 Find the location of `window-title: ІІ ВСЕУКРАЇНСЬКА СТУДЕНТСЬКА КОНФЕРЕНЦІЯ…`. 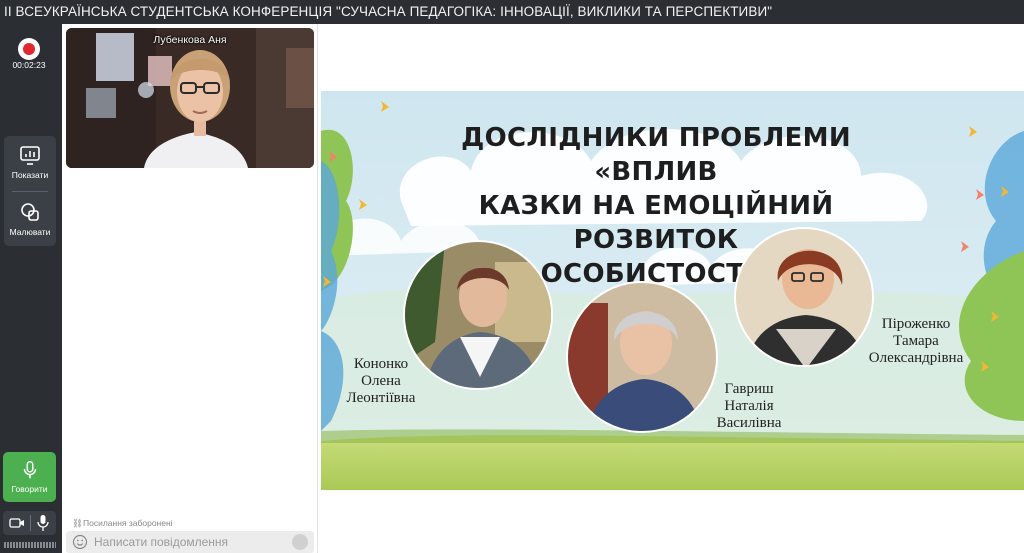

window-title: ІІ ВСЕУКРАЇНСЬКА СТУДЕНТСЬКА КОНФЕРЕНЦІЯ… is located at coordinates (512, 12).